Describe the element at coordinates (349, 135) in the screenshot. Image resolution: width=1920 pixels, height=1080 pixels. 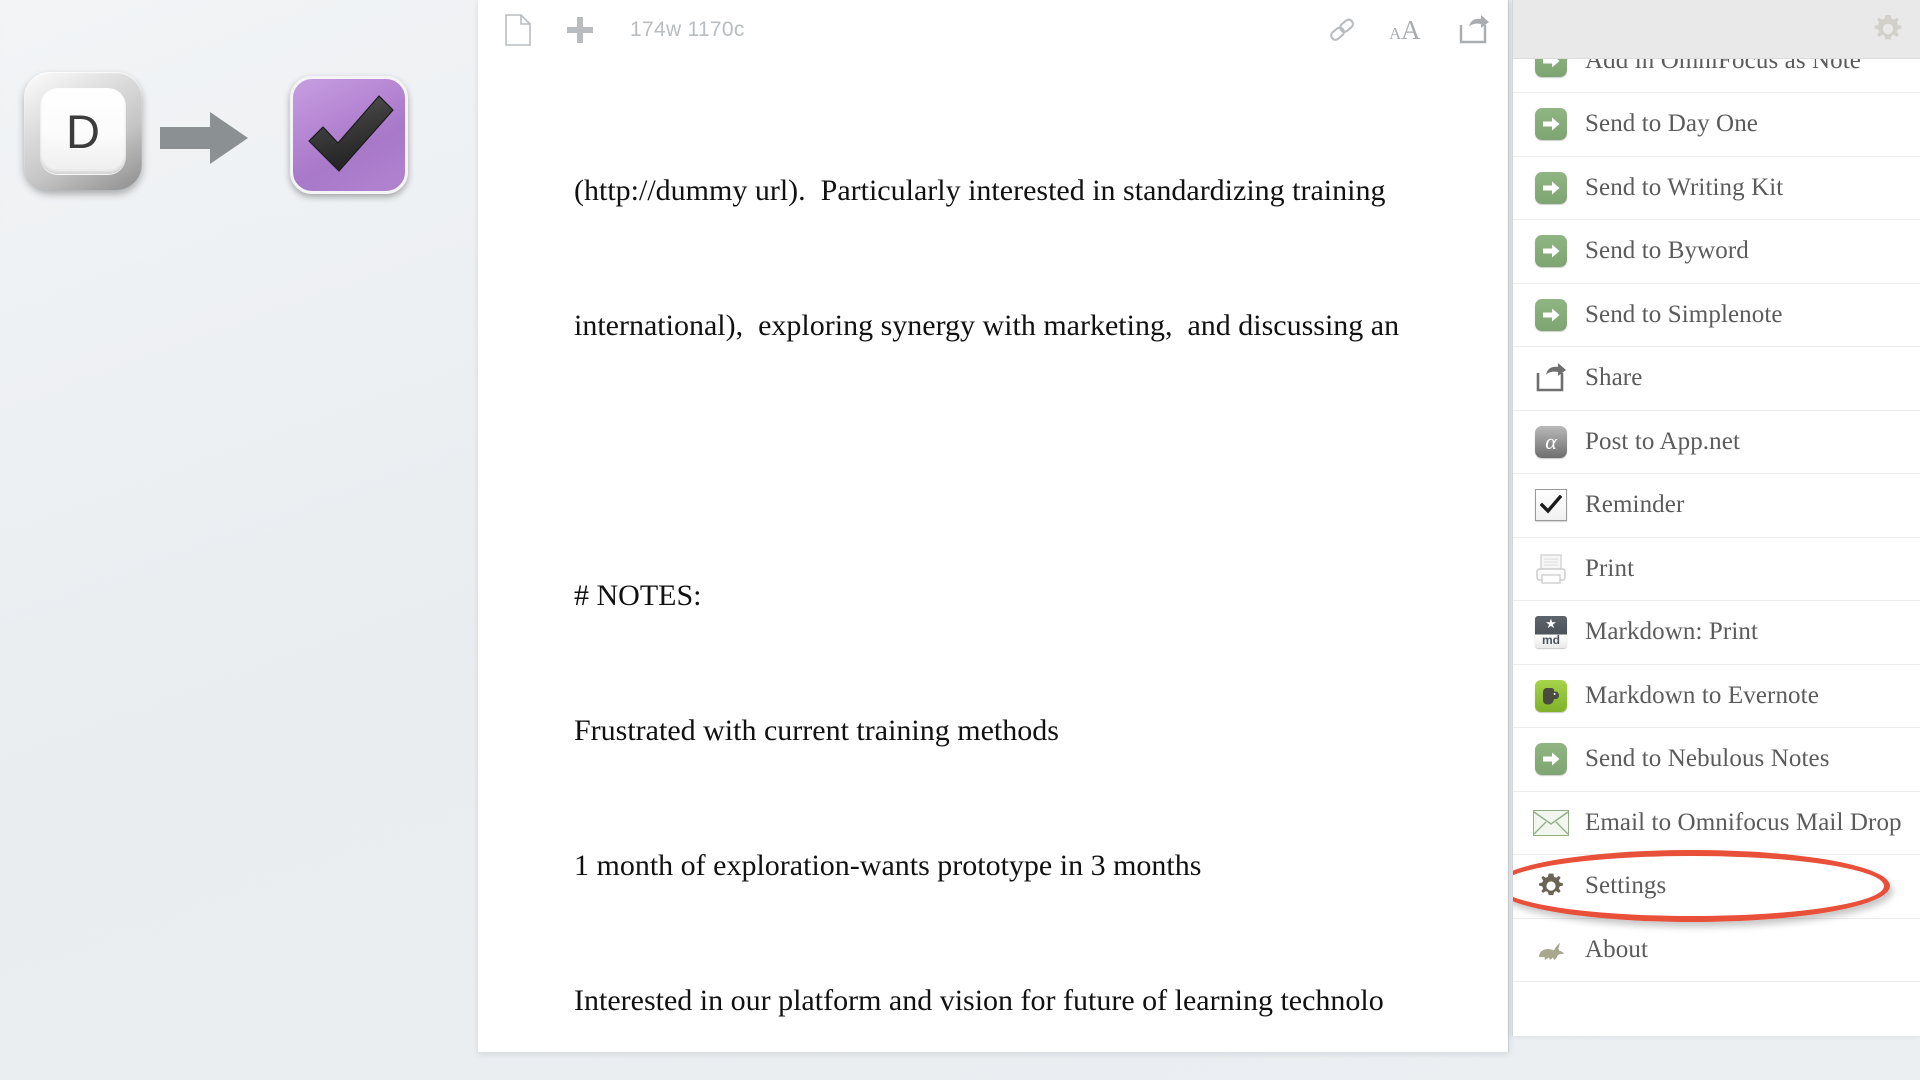
I see `checkmark-app-icon` at that location.